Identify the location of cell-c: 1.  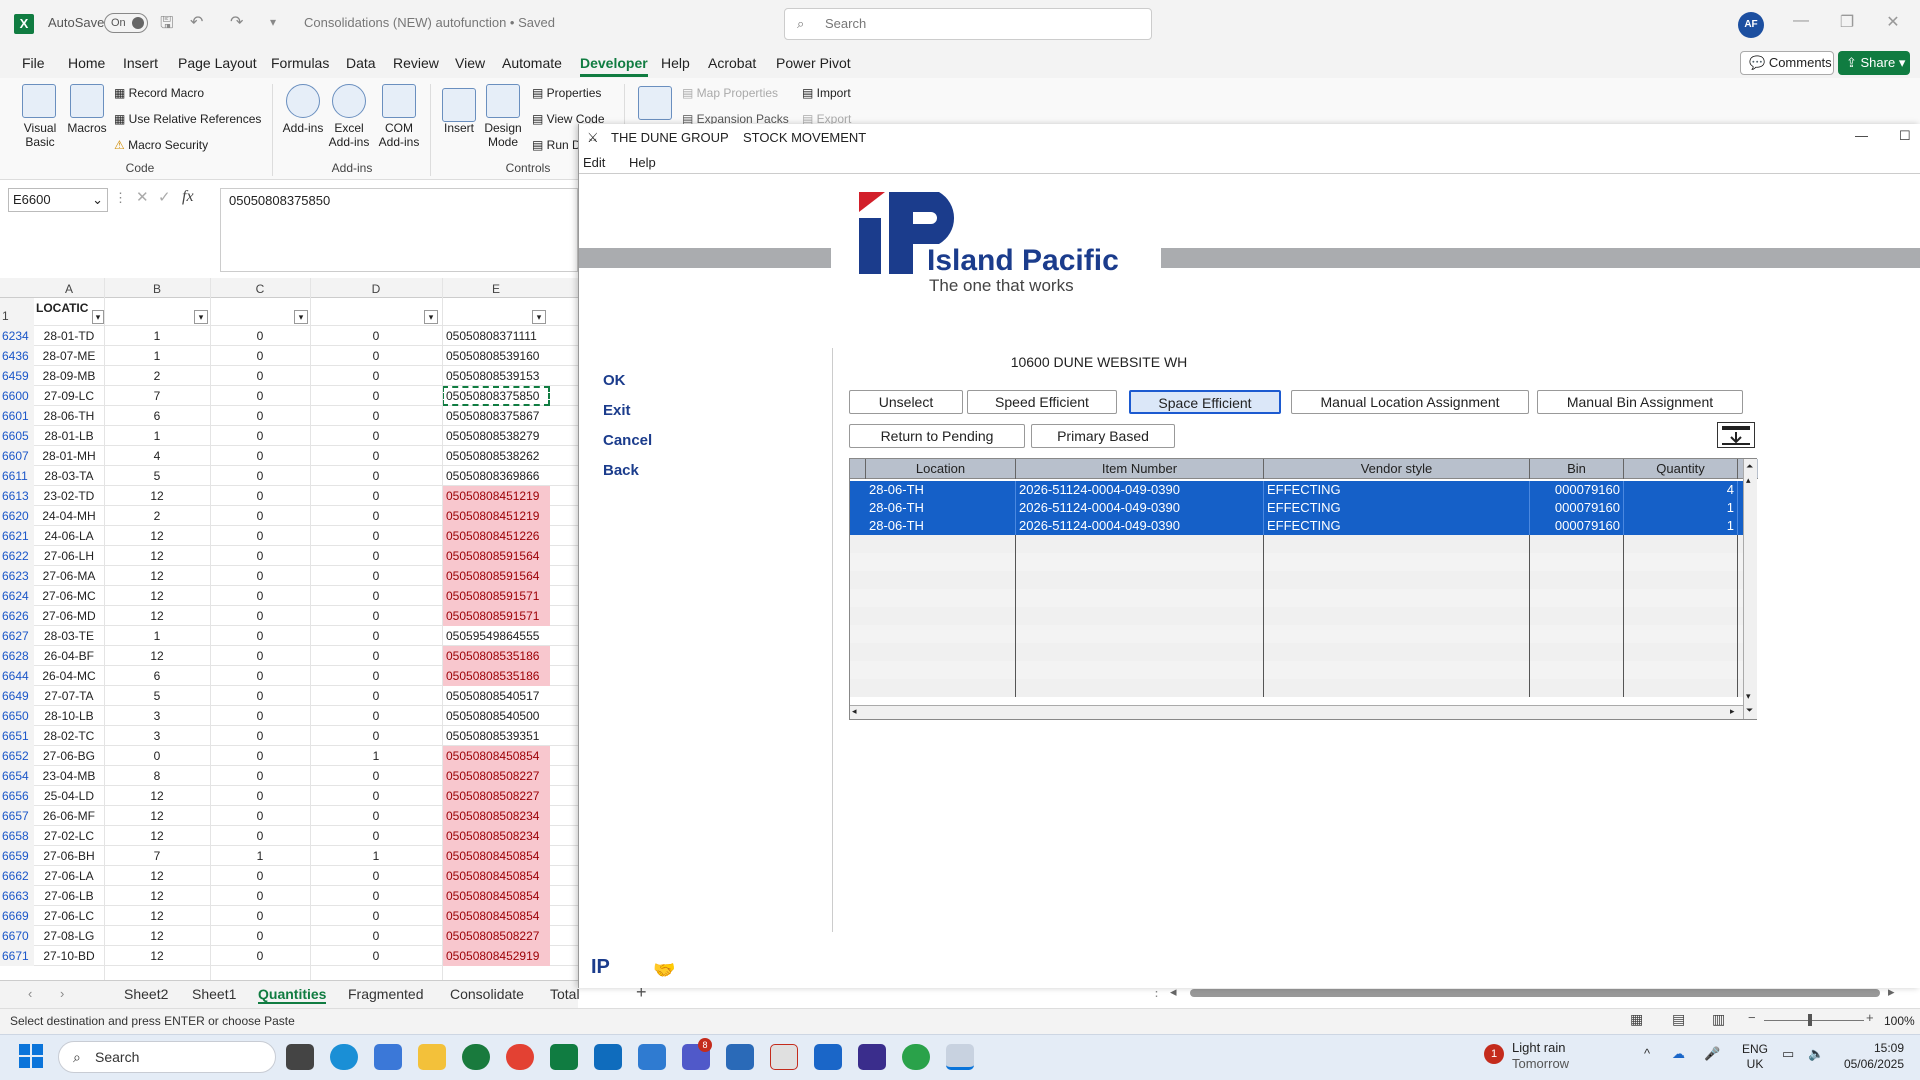
(260, 856).